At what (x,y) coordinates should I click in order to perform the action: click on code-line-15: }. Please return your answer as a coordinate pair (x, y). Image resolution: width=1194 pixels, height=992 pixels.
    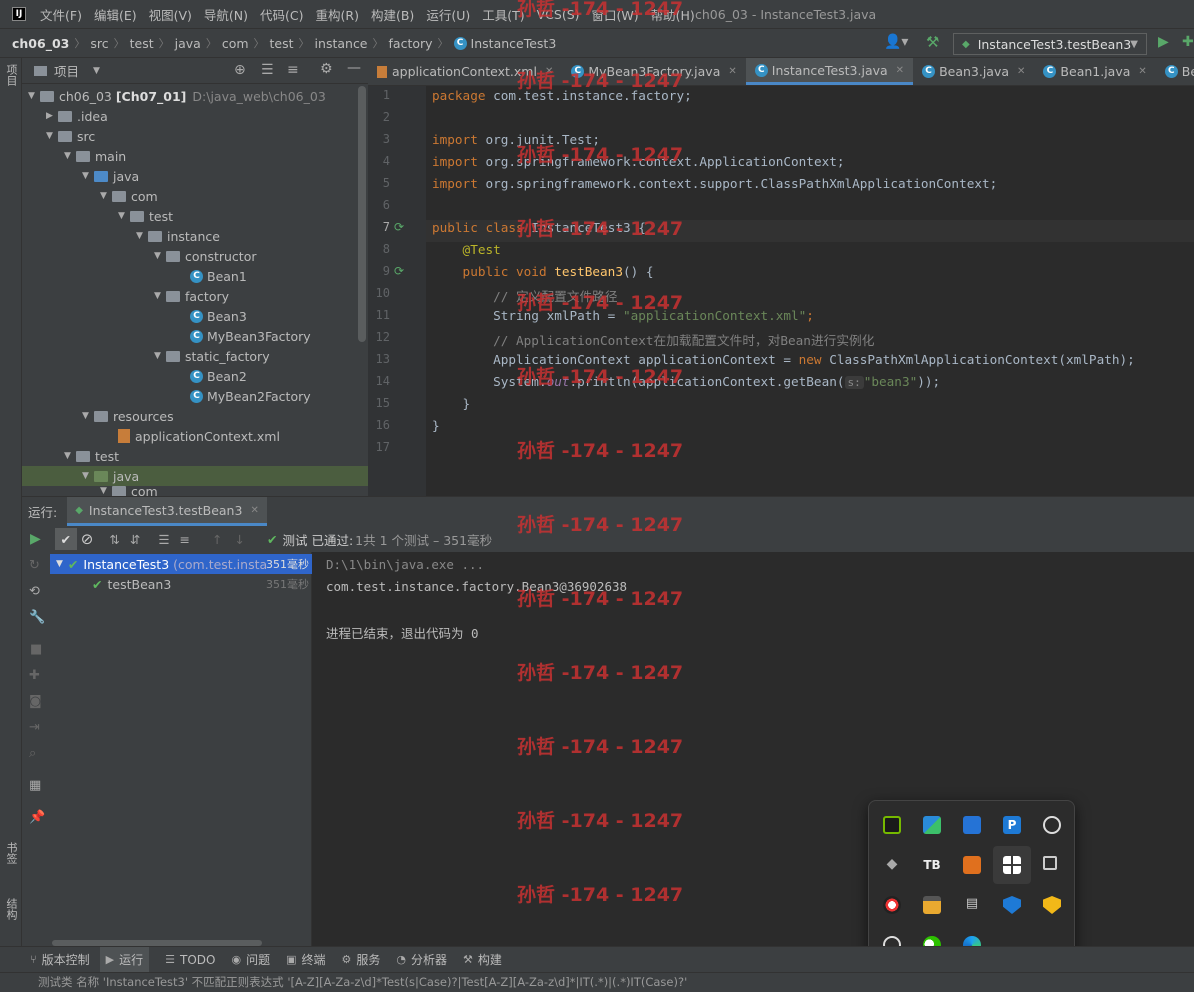
    Looking at the image, I should click on (451, 403).